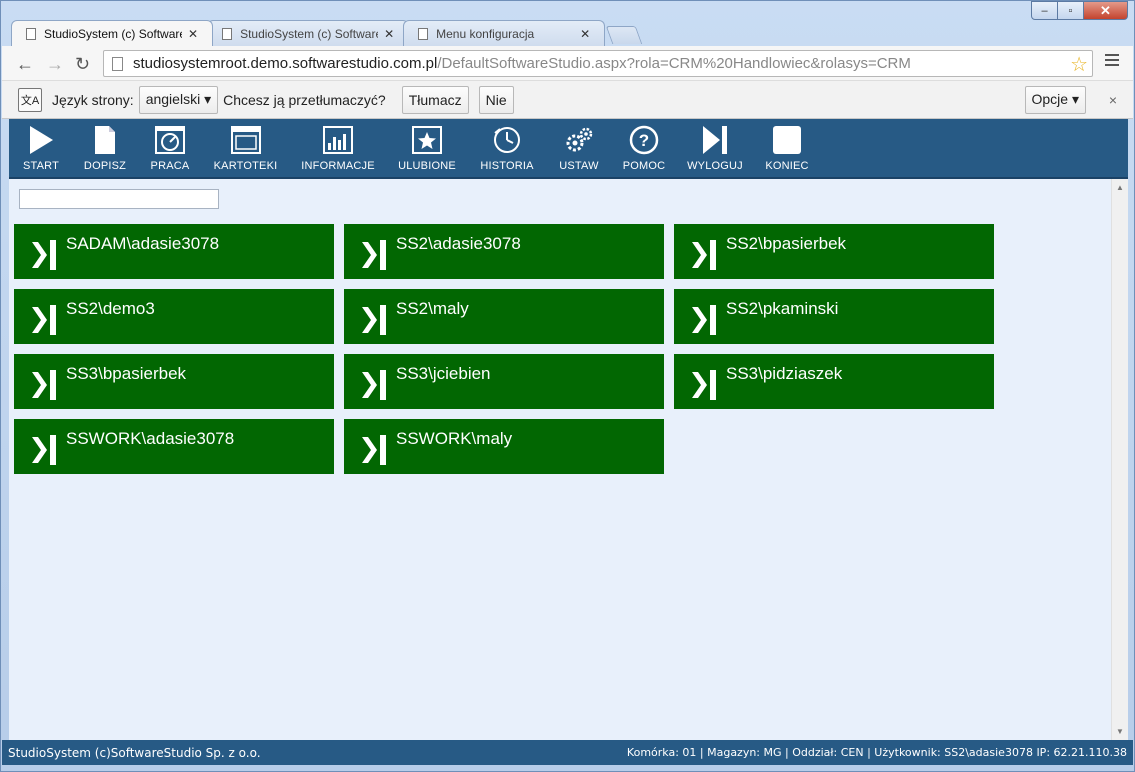 The height and width of the screenshot is (772, 1135). I want to click on menu-koniec: KONIEC, so click(787, 148).